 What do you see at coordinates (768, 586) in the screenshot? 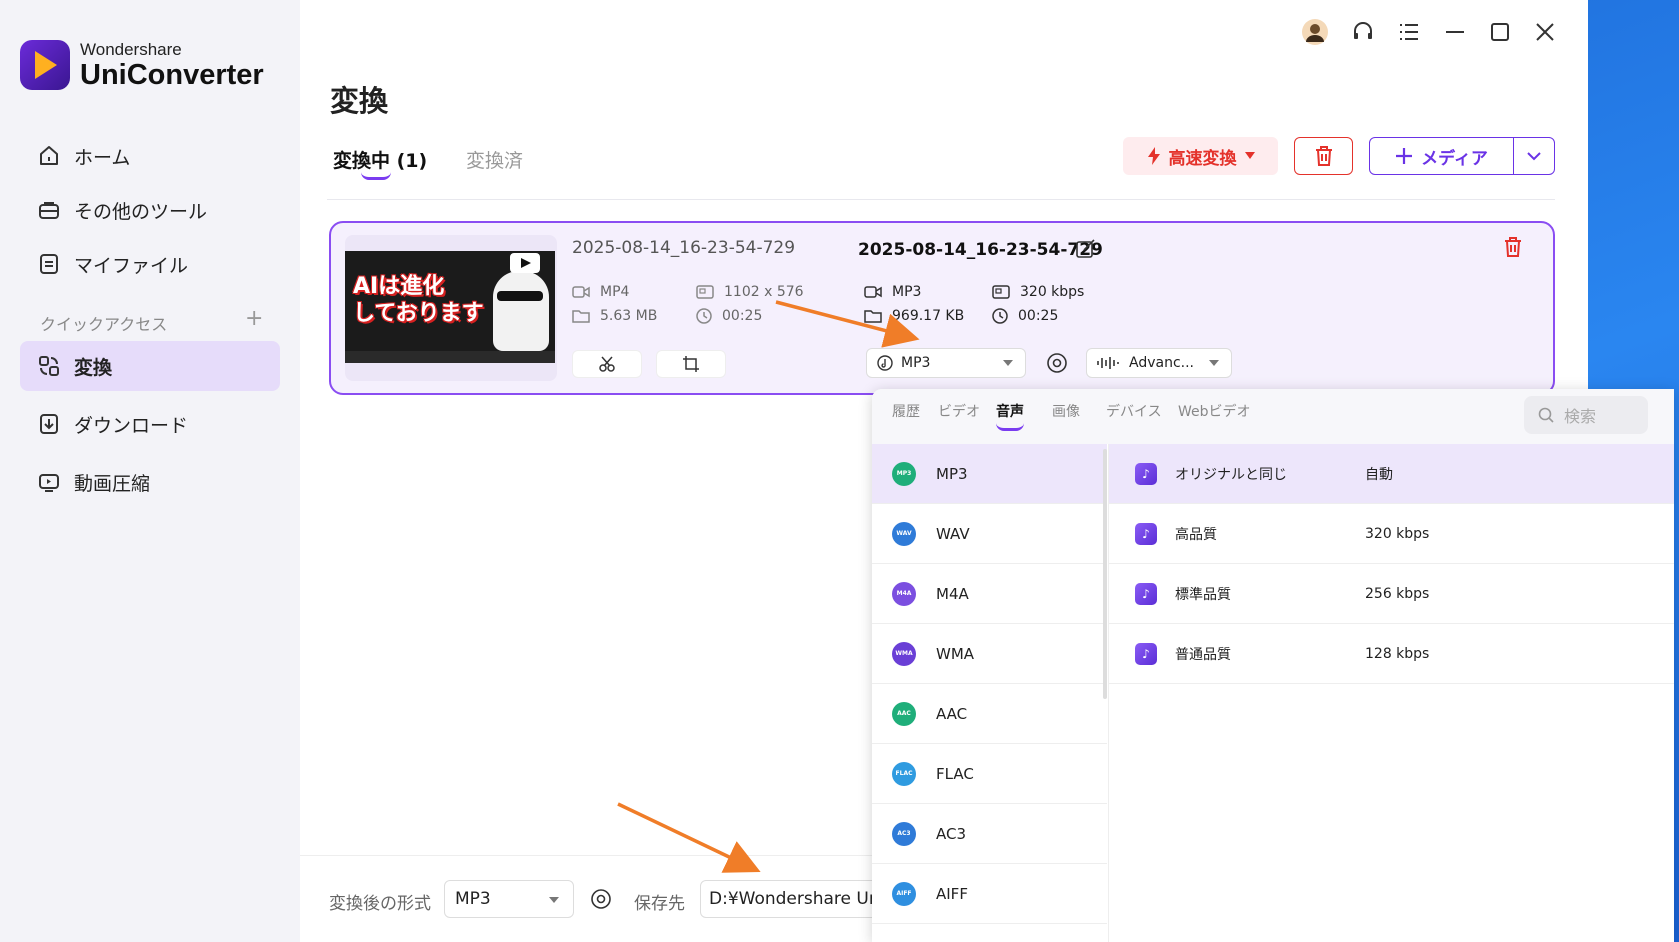
I see `annotation-arrows` at bounding box center [768, 586].